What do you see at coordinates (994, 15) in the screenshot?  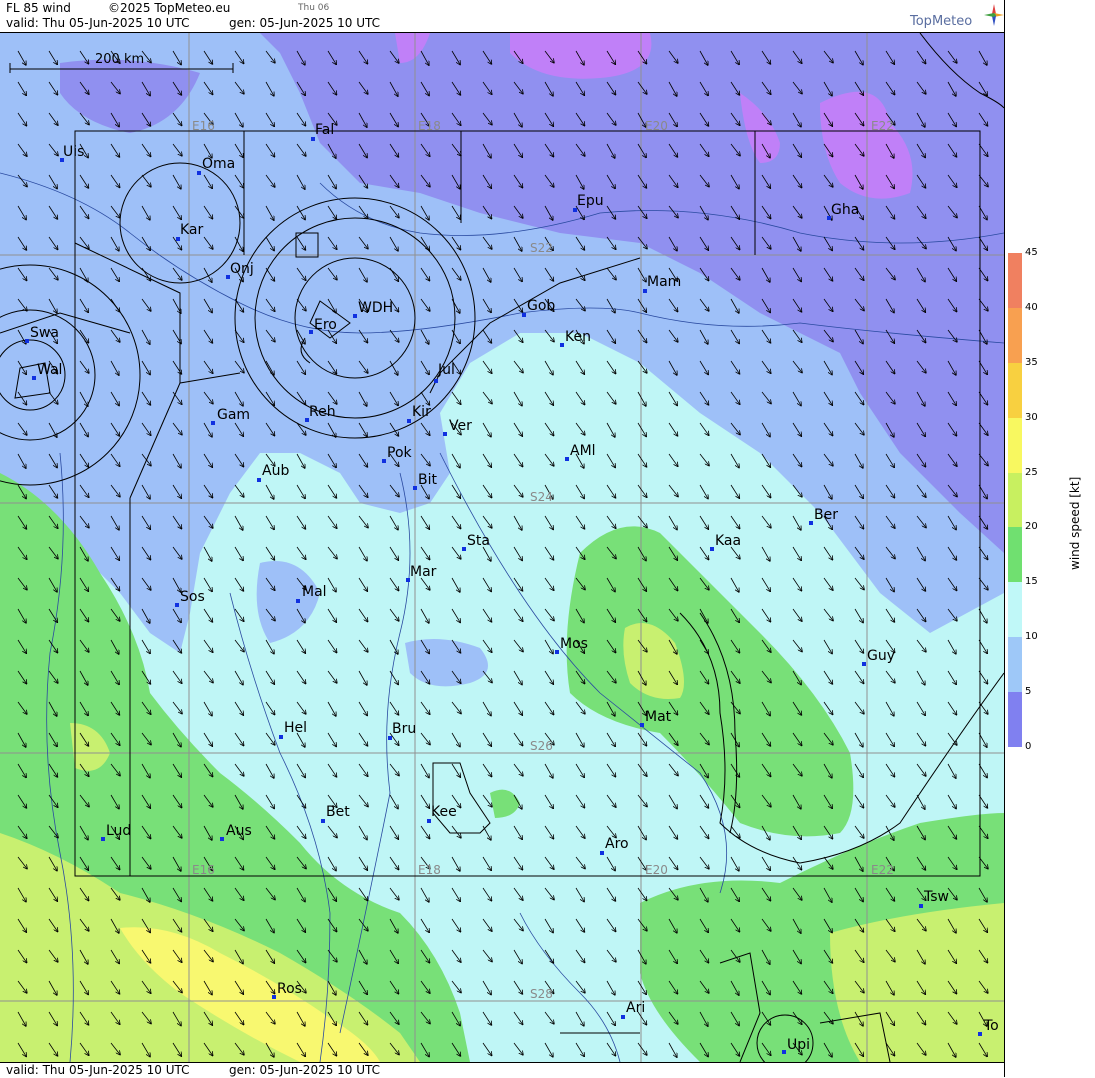 I see `compass-icon` at bounding box center [994, 15].